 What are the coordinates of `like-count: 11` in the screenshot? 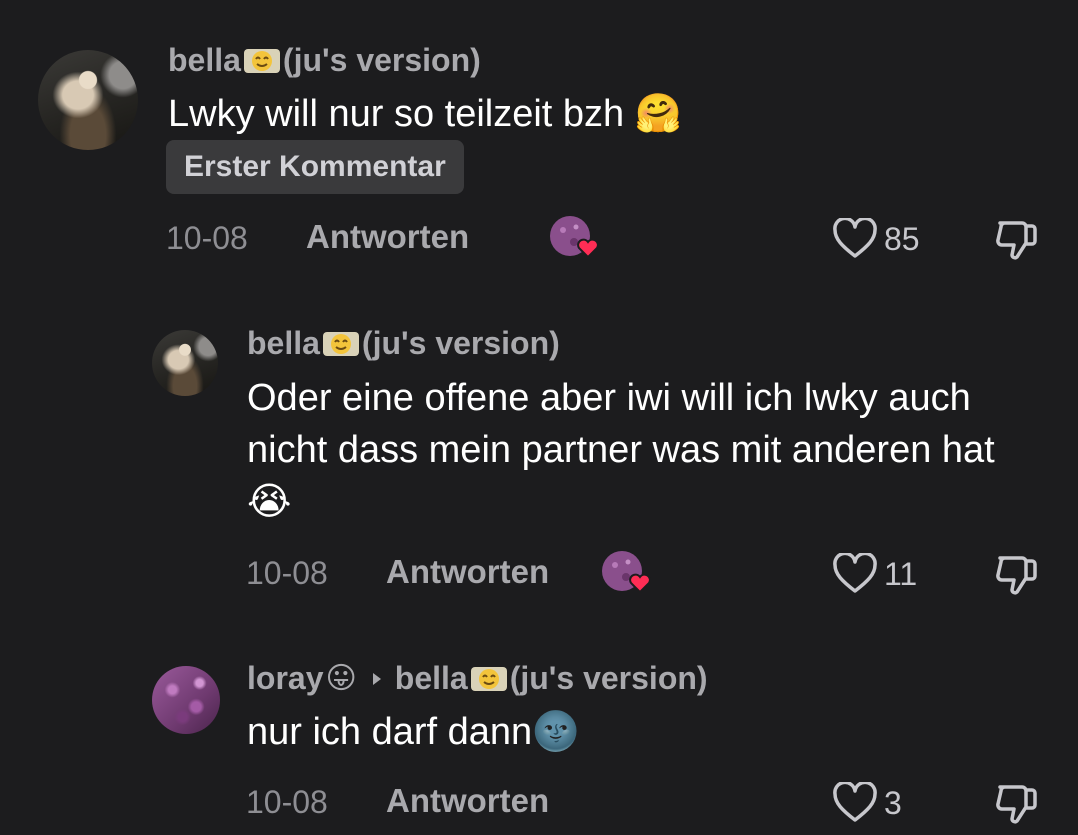 It's located at (901, 573).